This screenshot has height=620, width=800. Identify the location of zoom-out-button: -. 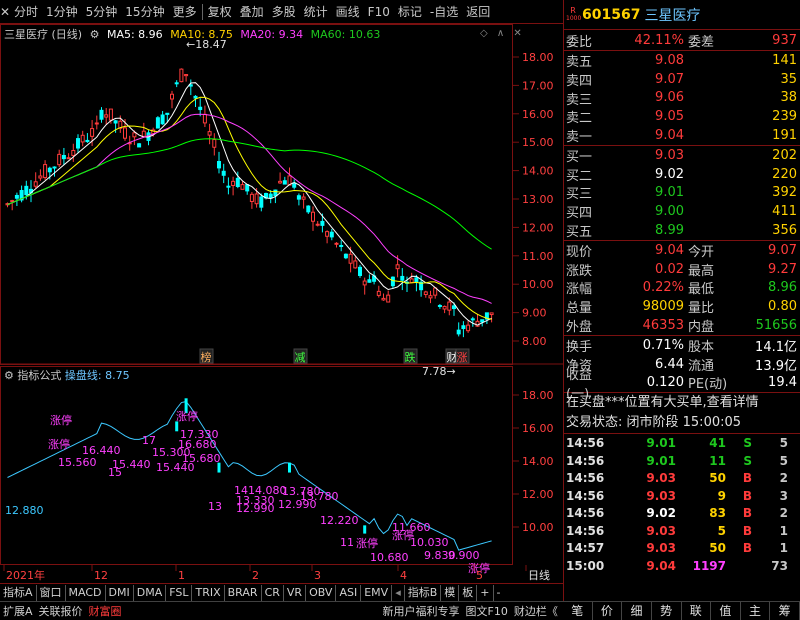
(499, 593).